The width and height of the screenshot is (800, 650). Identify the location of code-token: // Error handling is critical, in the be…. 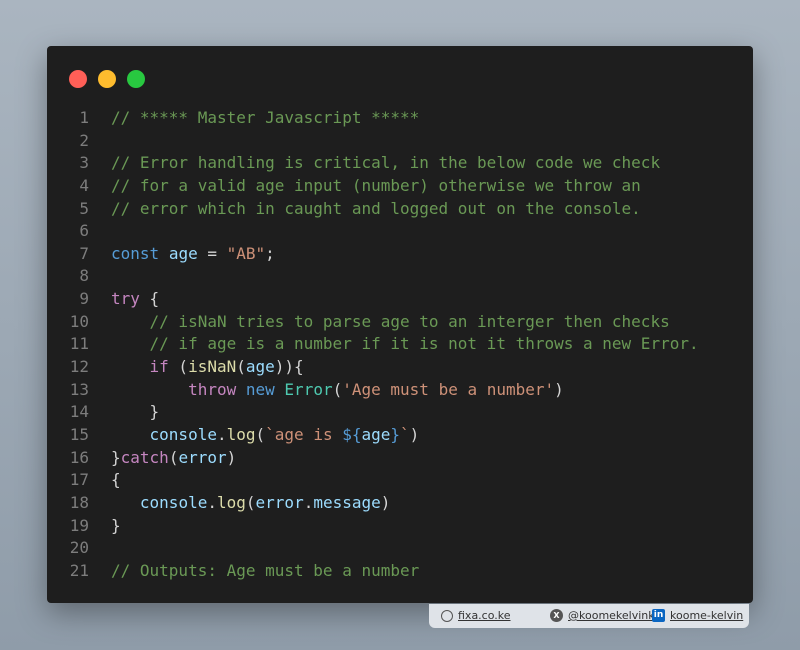
(386, 163).